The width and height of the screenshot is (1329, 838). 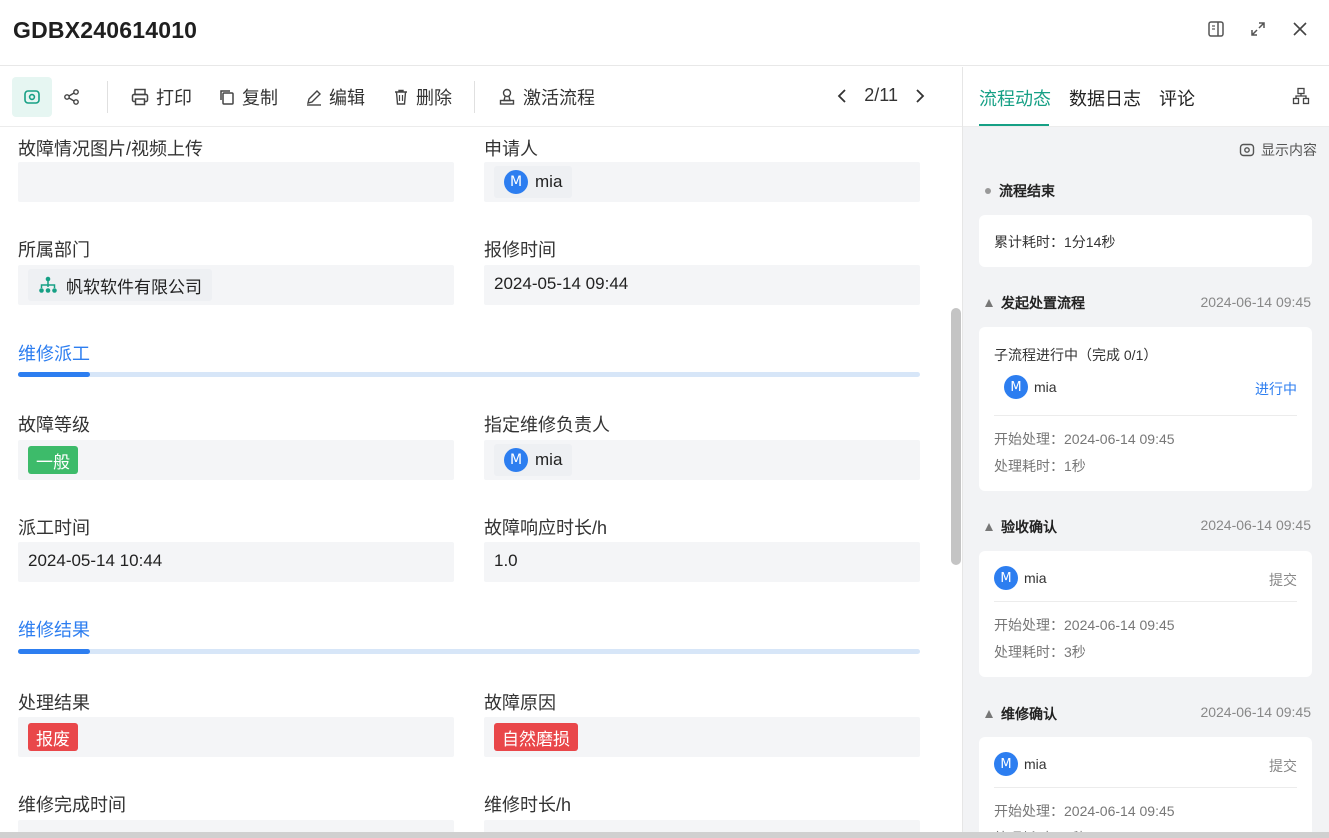 What do you see at coordinates (1035, 303) in the screenshot?
I see `step-header: 发起处置流程` at bounding box center [1035, 303].